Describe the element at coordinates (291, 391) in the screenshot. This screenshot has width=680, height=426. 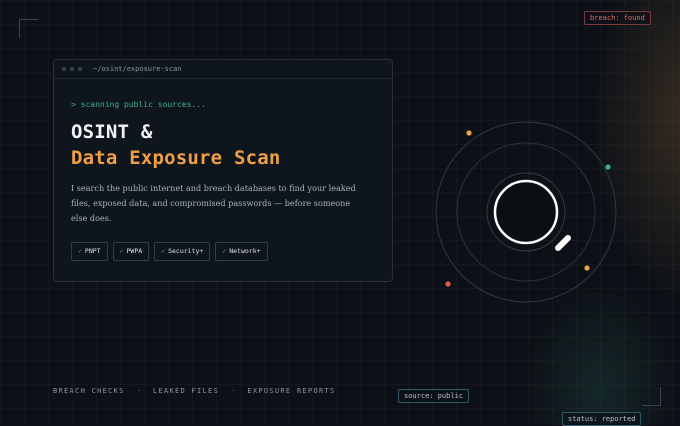
I see `footer-link-exposure-reports: EXPOSURE REPORTS` at that location.